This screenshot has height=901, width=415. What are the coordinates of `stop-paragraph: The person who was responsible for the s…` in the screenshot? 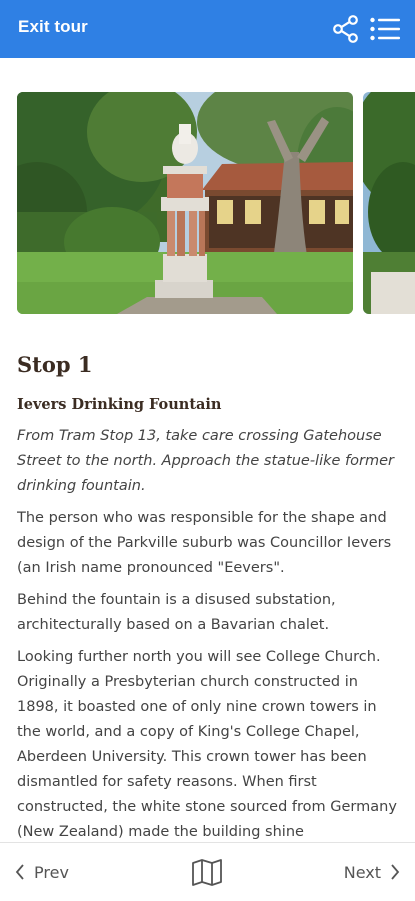 It's located at (204, 543).